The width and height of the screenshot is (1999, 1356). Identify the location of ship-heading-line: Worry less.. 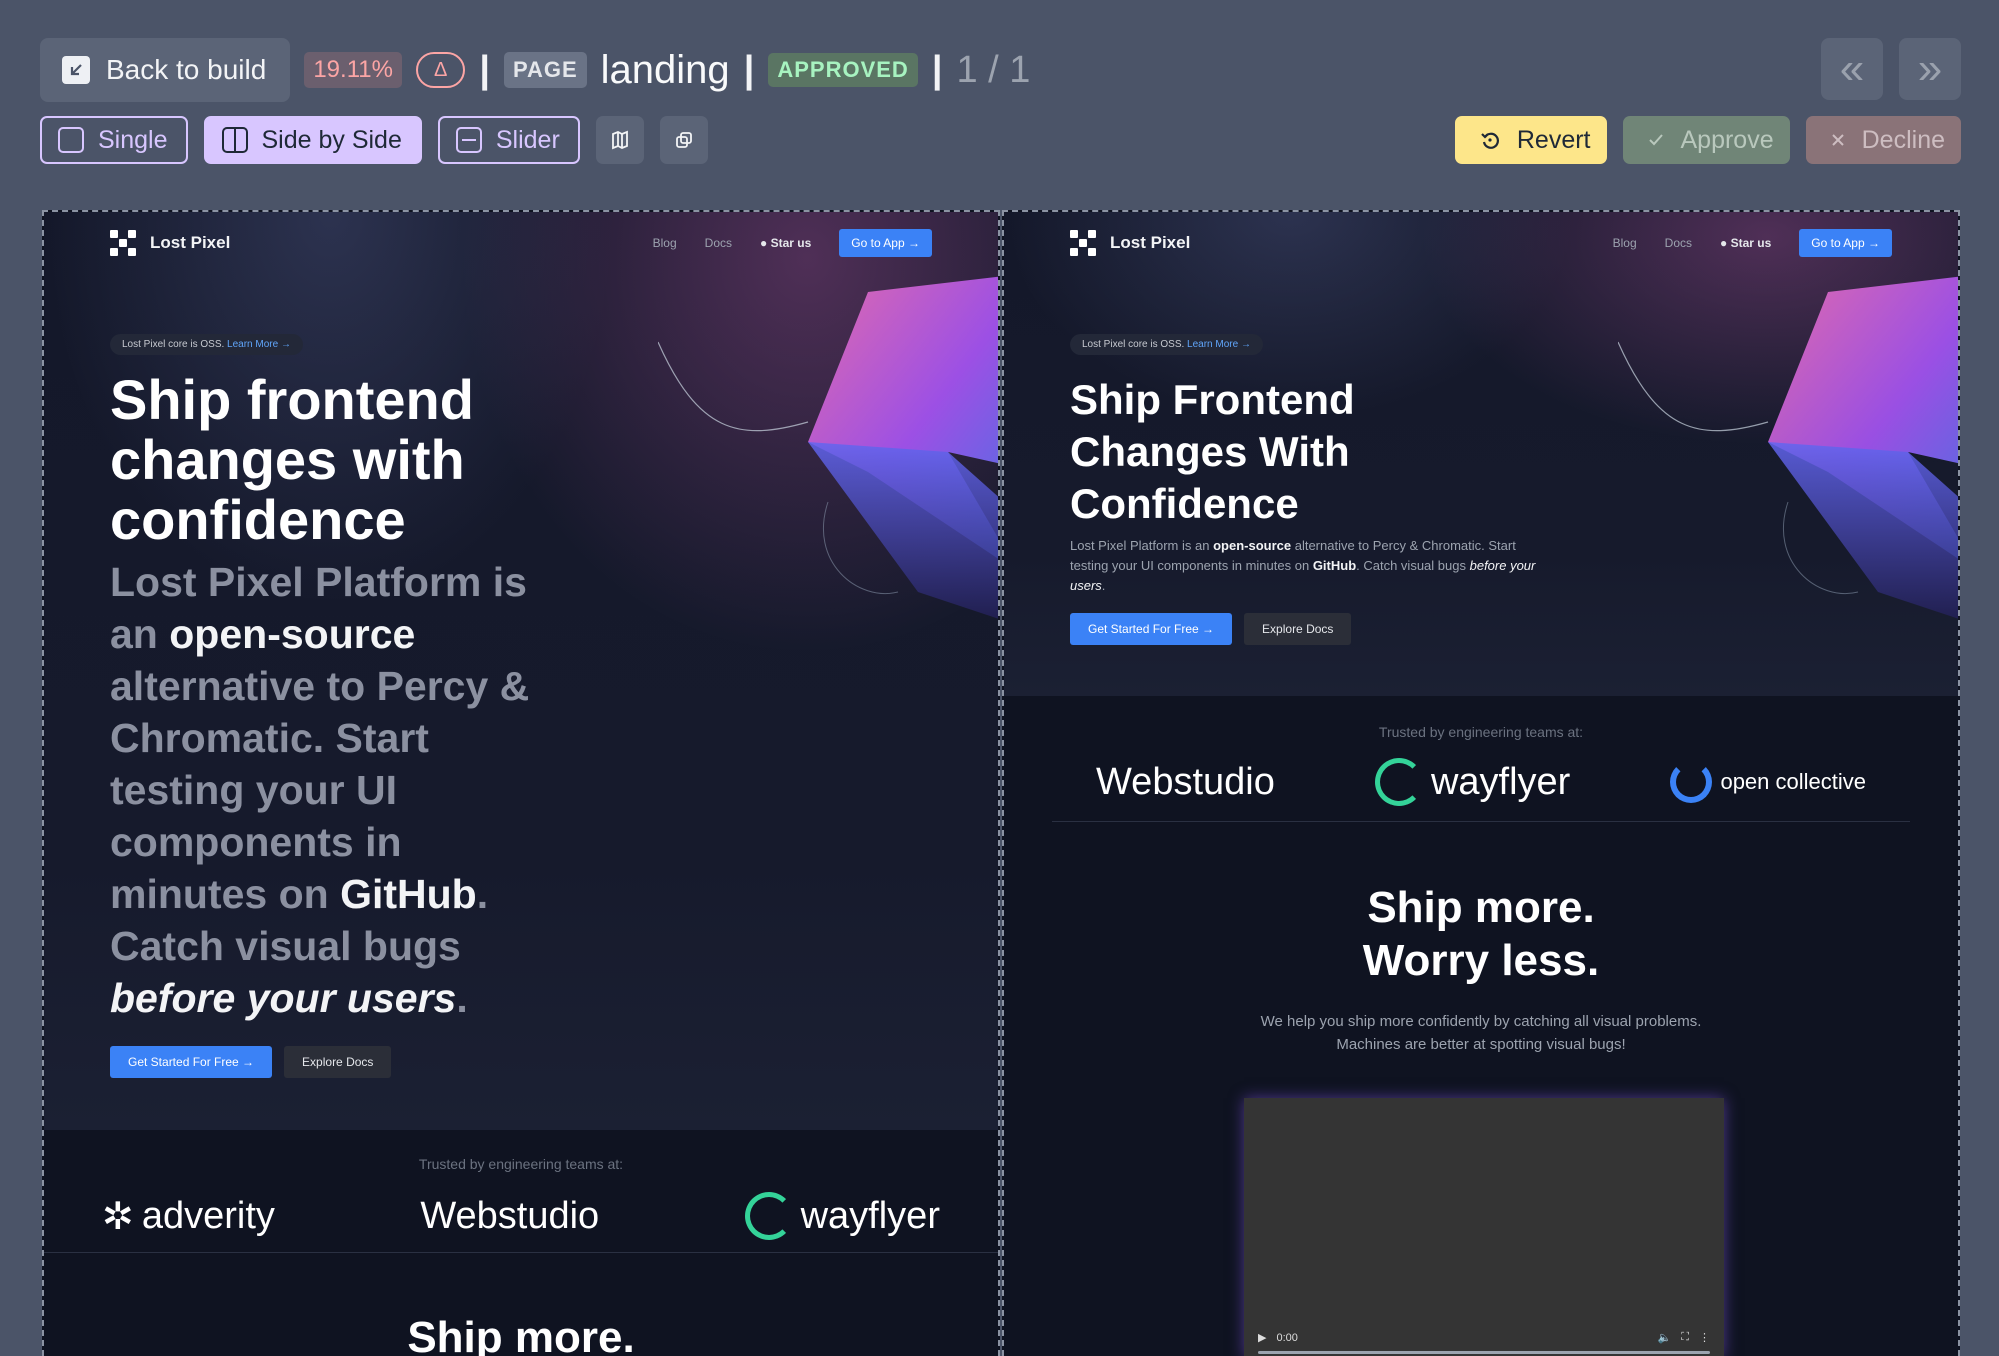
(1481, 960).